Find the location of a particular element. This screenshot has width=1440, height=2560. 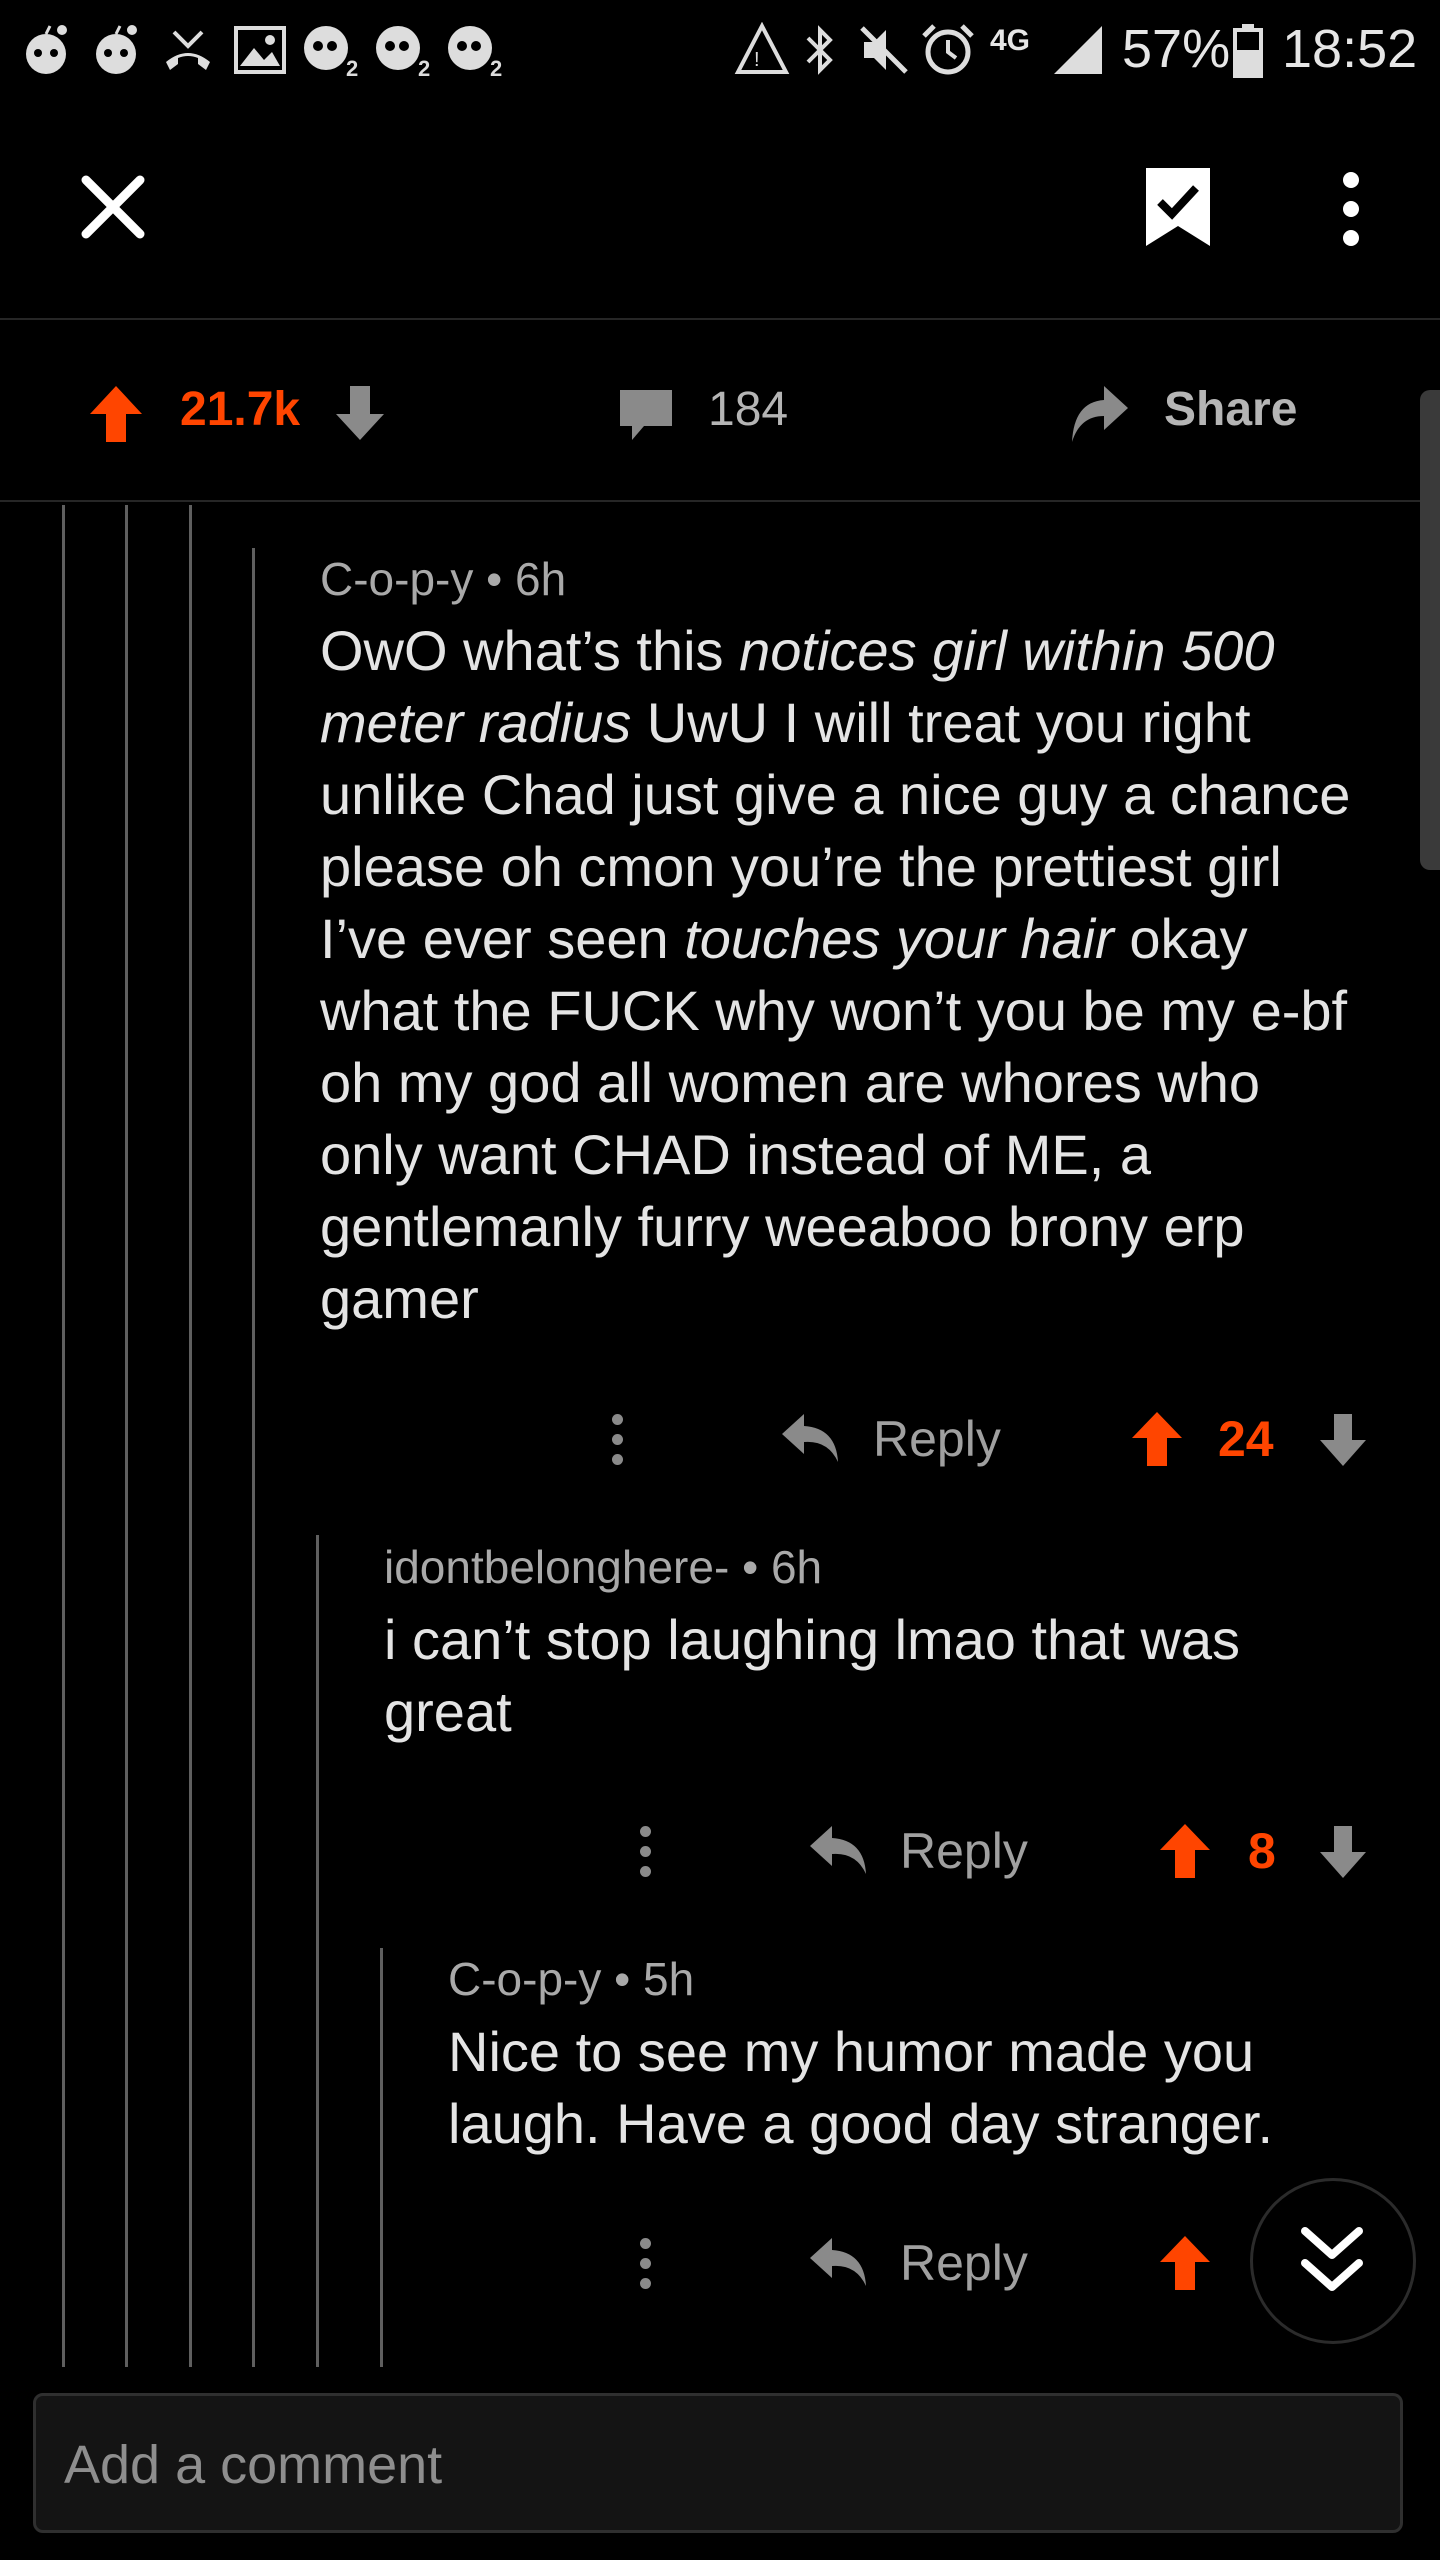

post-score: 21.7k is located at coordinates (240, 409).